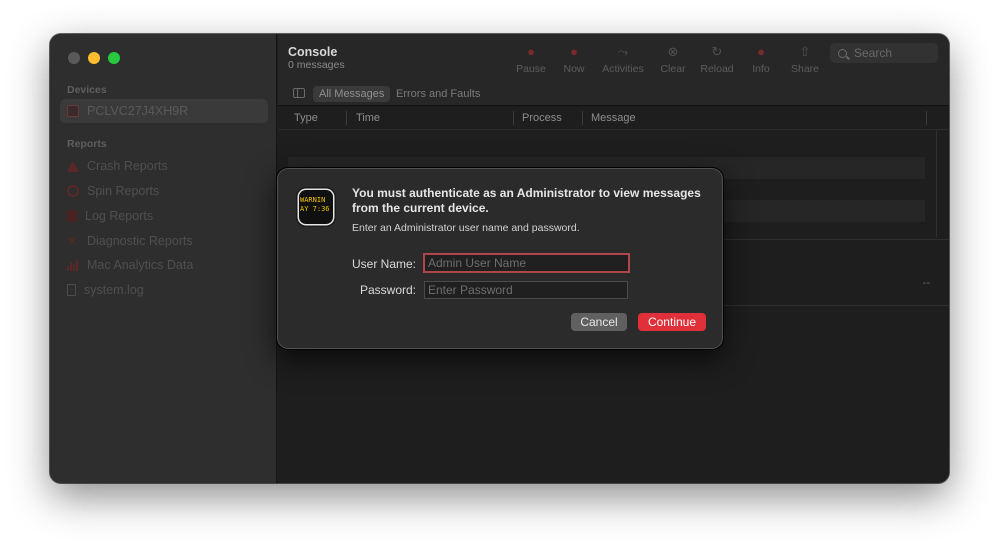 The image size is (999, 550). I want to click on reports-header: Reports, so click(87, 144).